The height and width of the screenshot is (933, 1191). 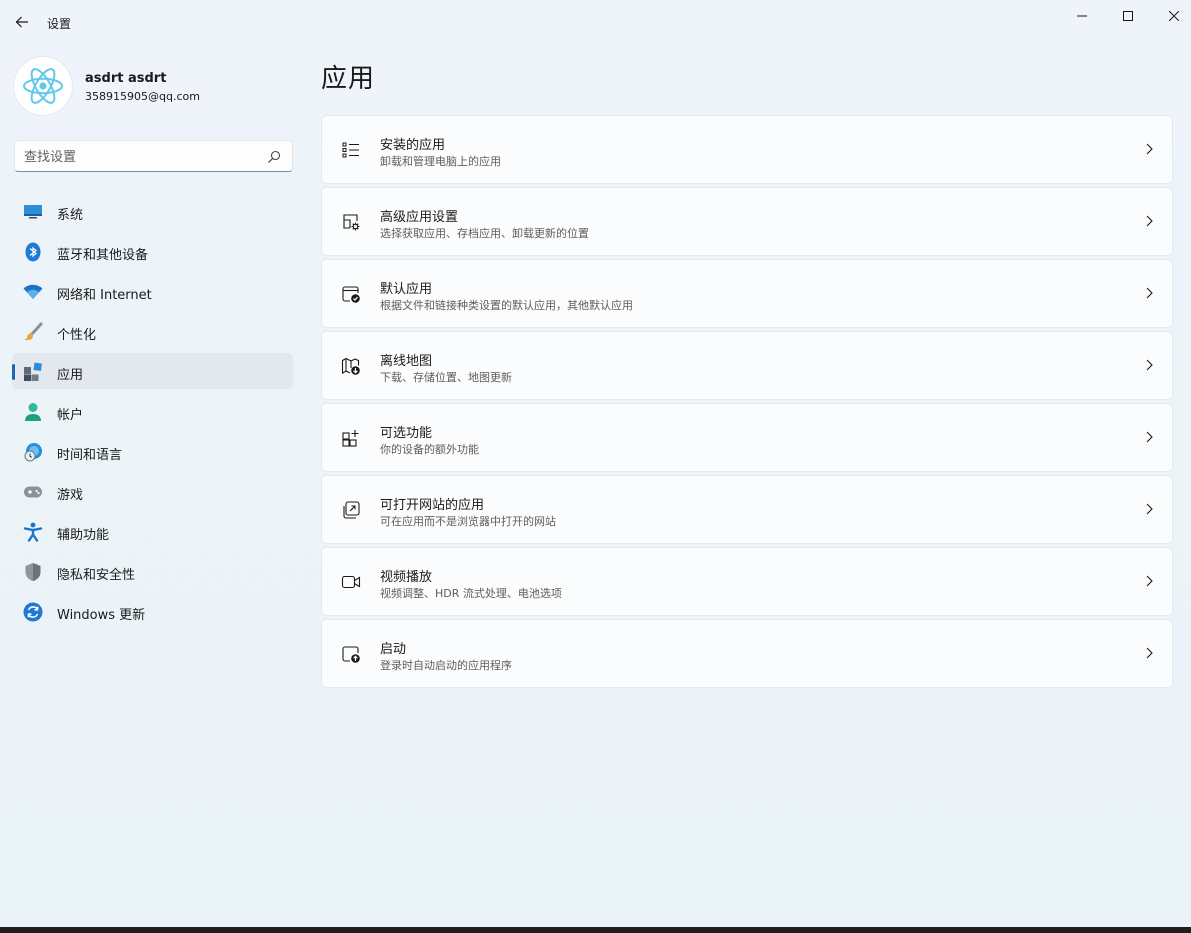 I want to click on app-title: 设置, so click(x=59, y=24).